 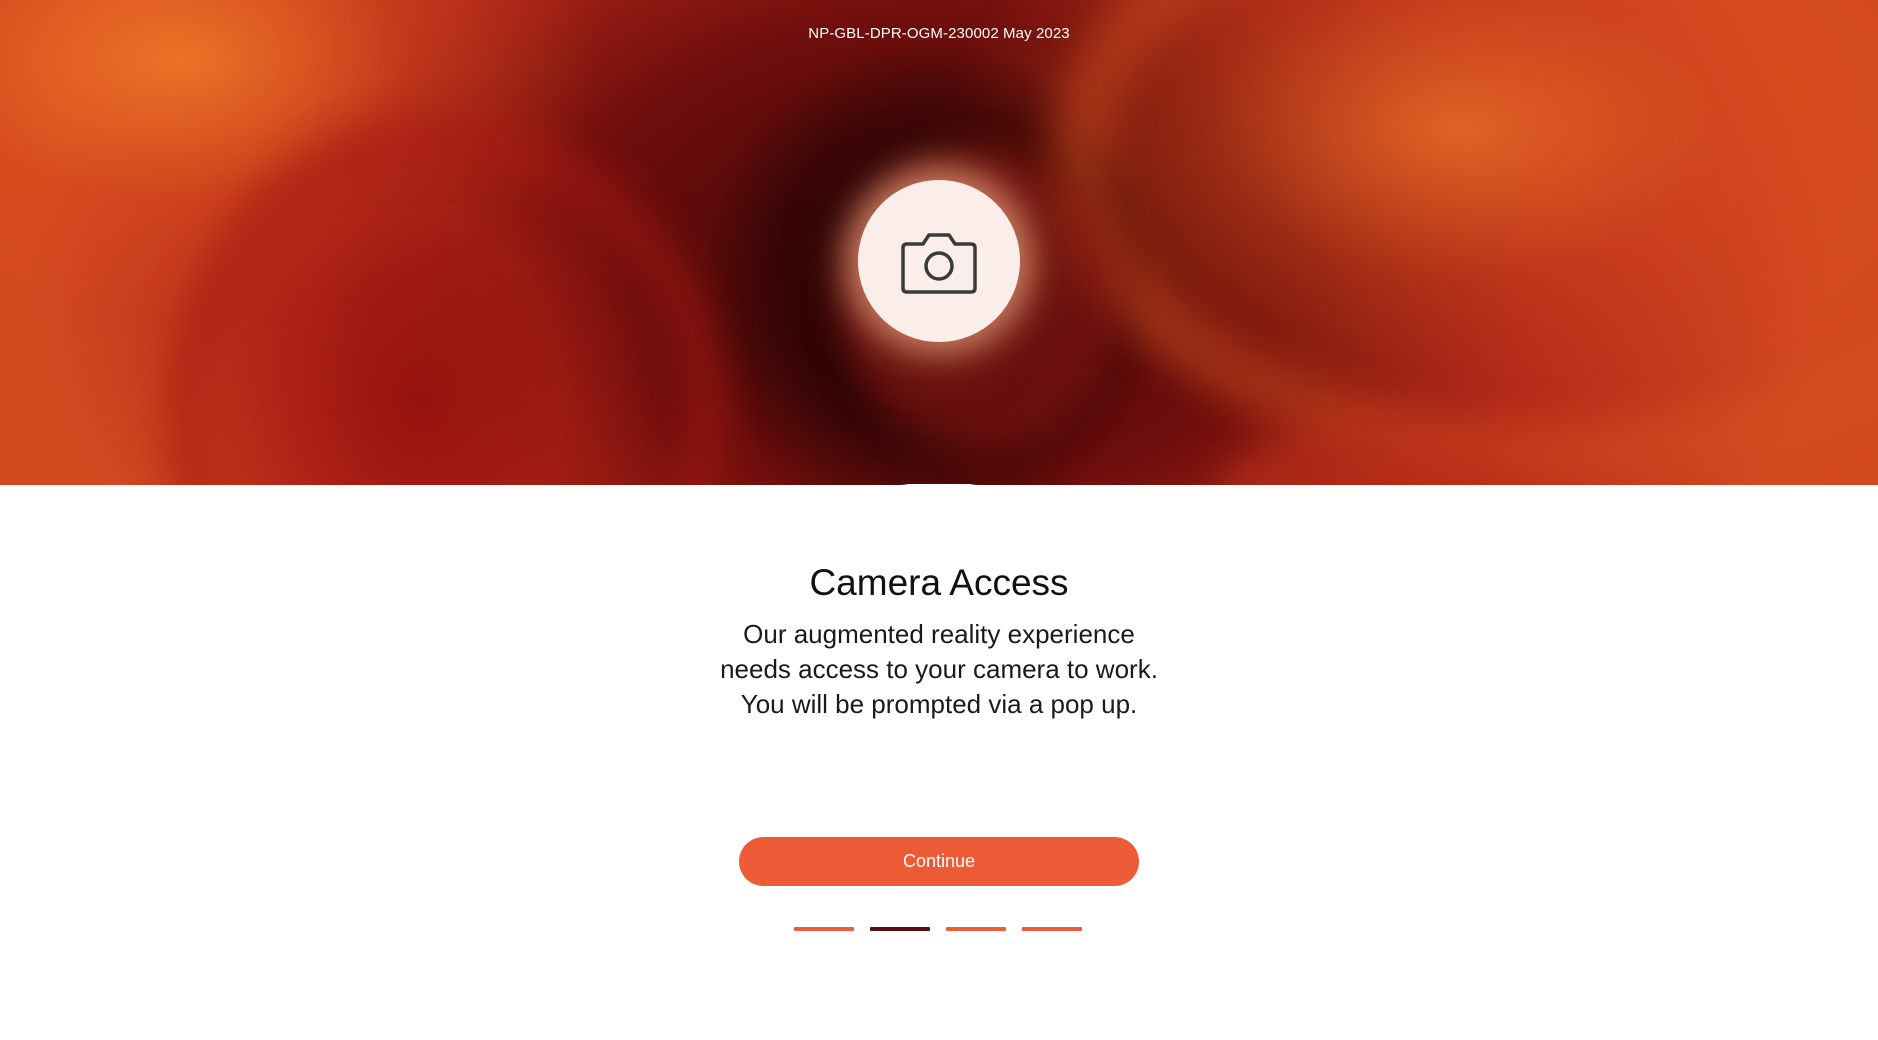 What do you see at coordinates (939, 582) in the screenshot?
I see `page-title: Camera Access` at bounding box center [939, 582].